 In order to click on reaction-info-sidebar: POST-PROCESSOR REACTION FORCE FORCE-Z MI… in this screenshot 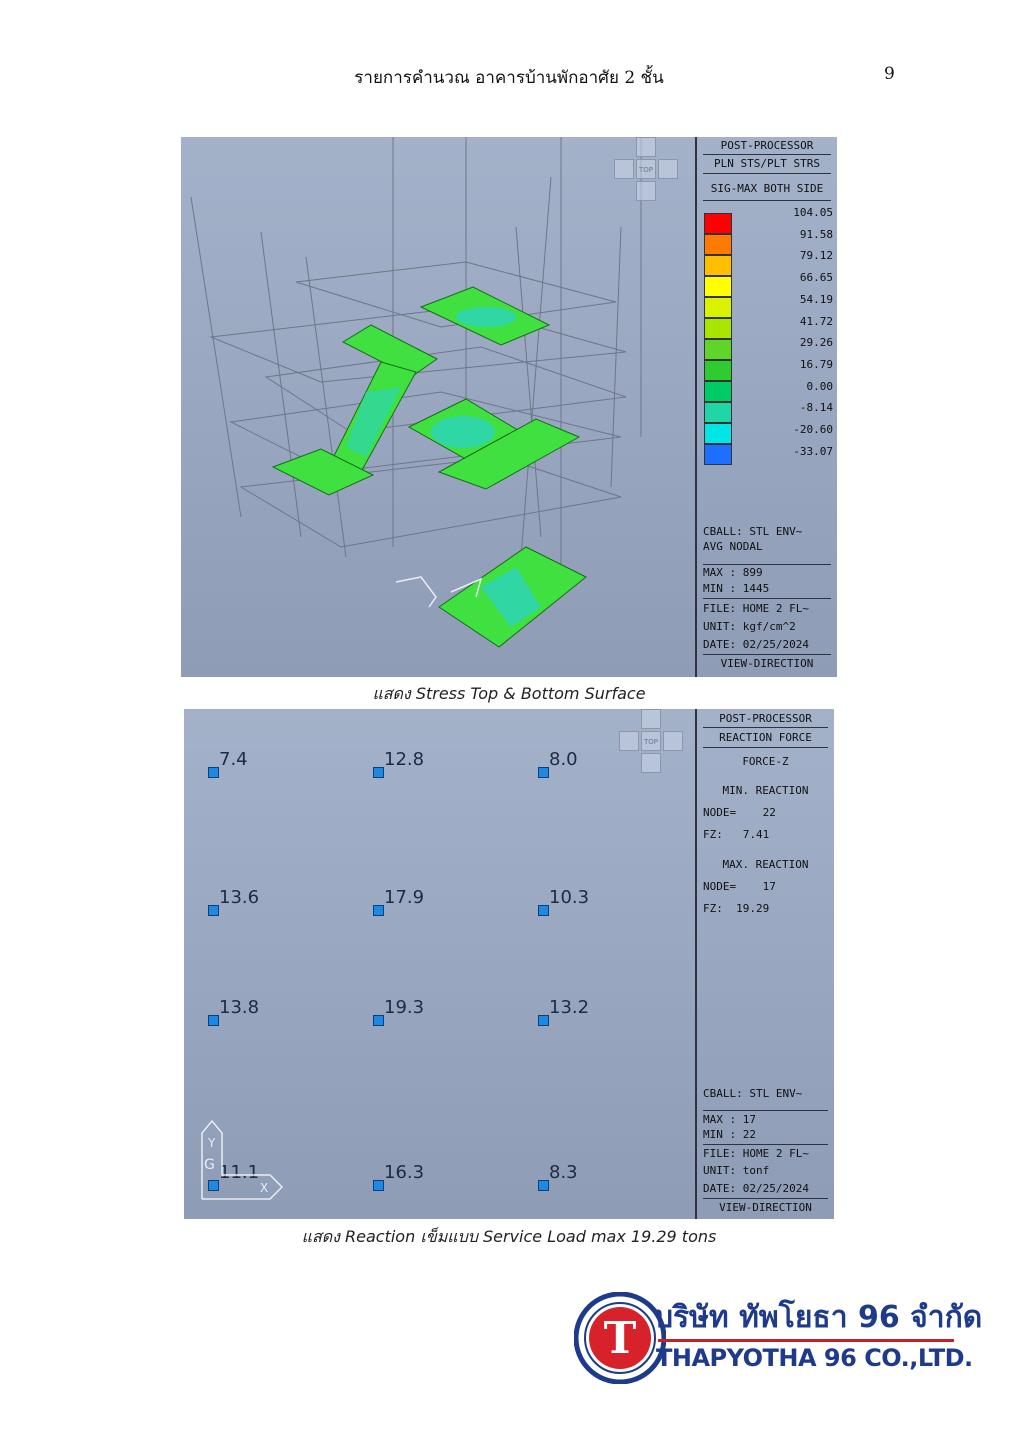, I will do `click(764, 964)`.